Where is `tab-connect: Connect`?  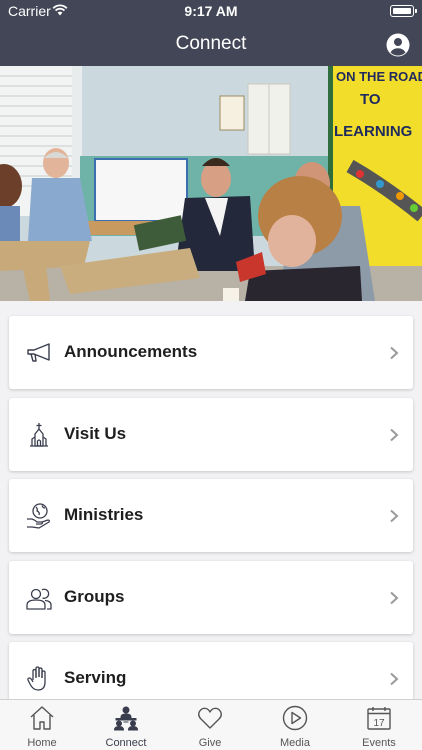
tab-connect: Connect is located at coordinates (126, 725).